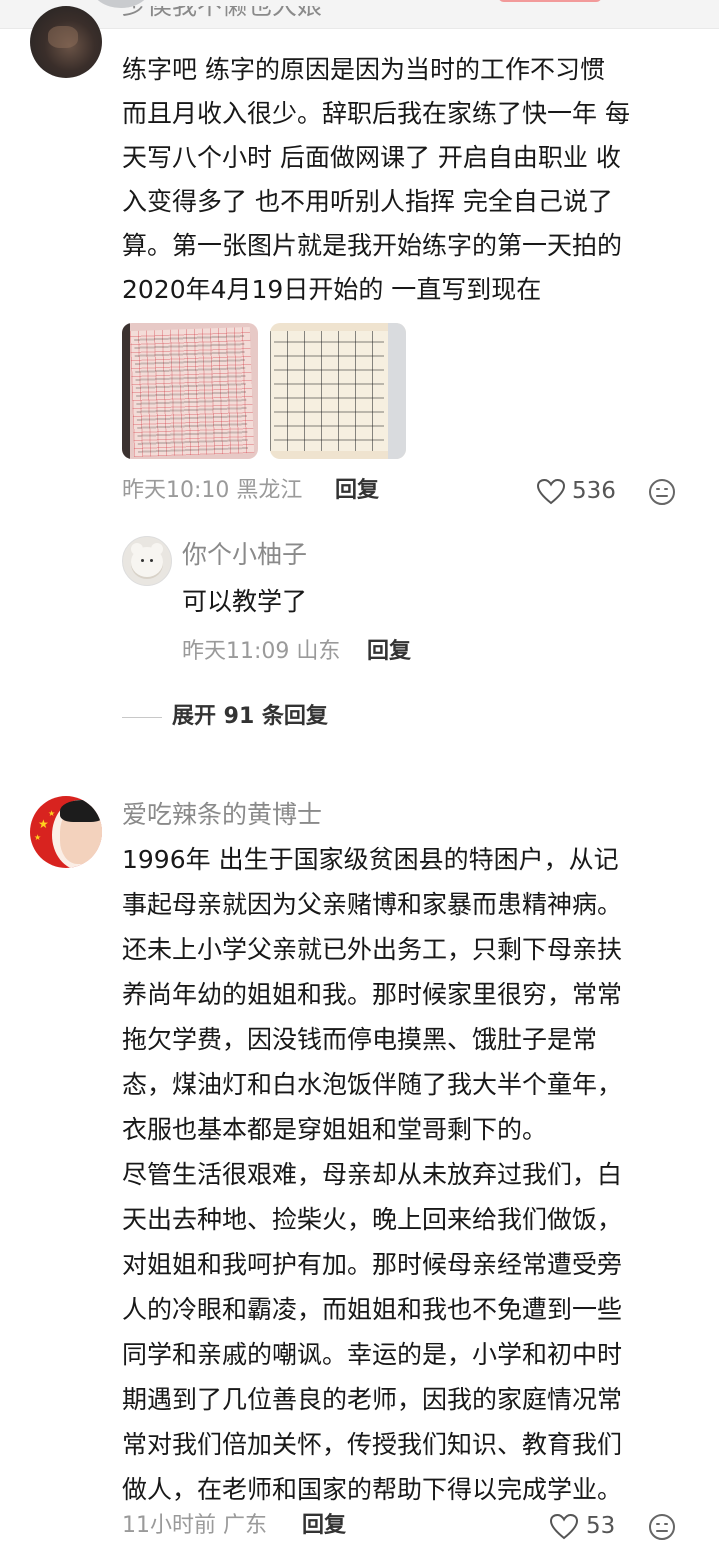  Describe the element at coordinates (222, 20) in the screenshot. I see `comment-username: 少侯我不懒也大娘` at that location.